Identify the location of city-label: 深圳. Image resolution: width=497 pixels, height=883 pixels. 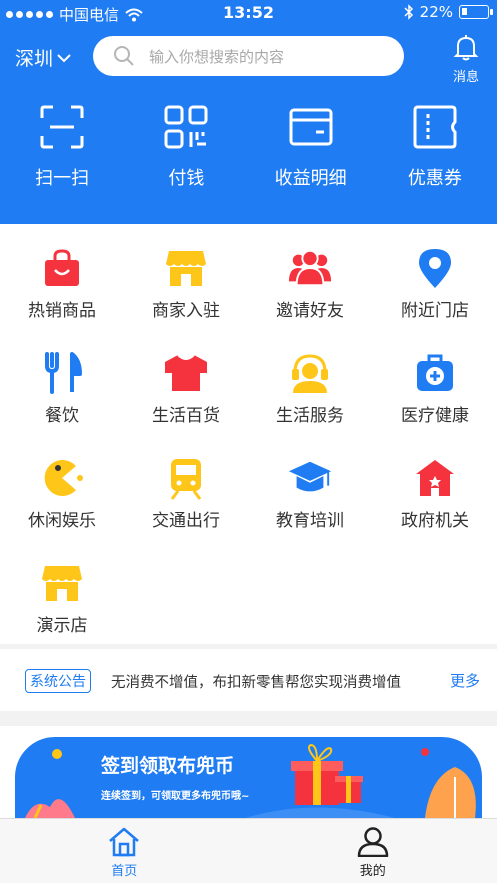
(34, 59).